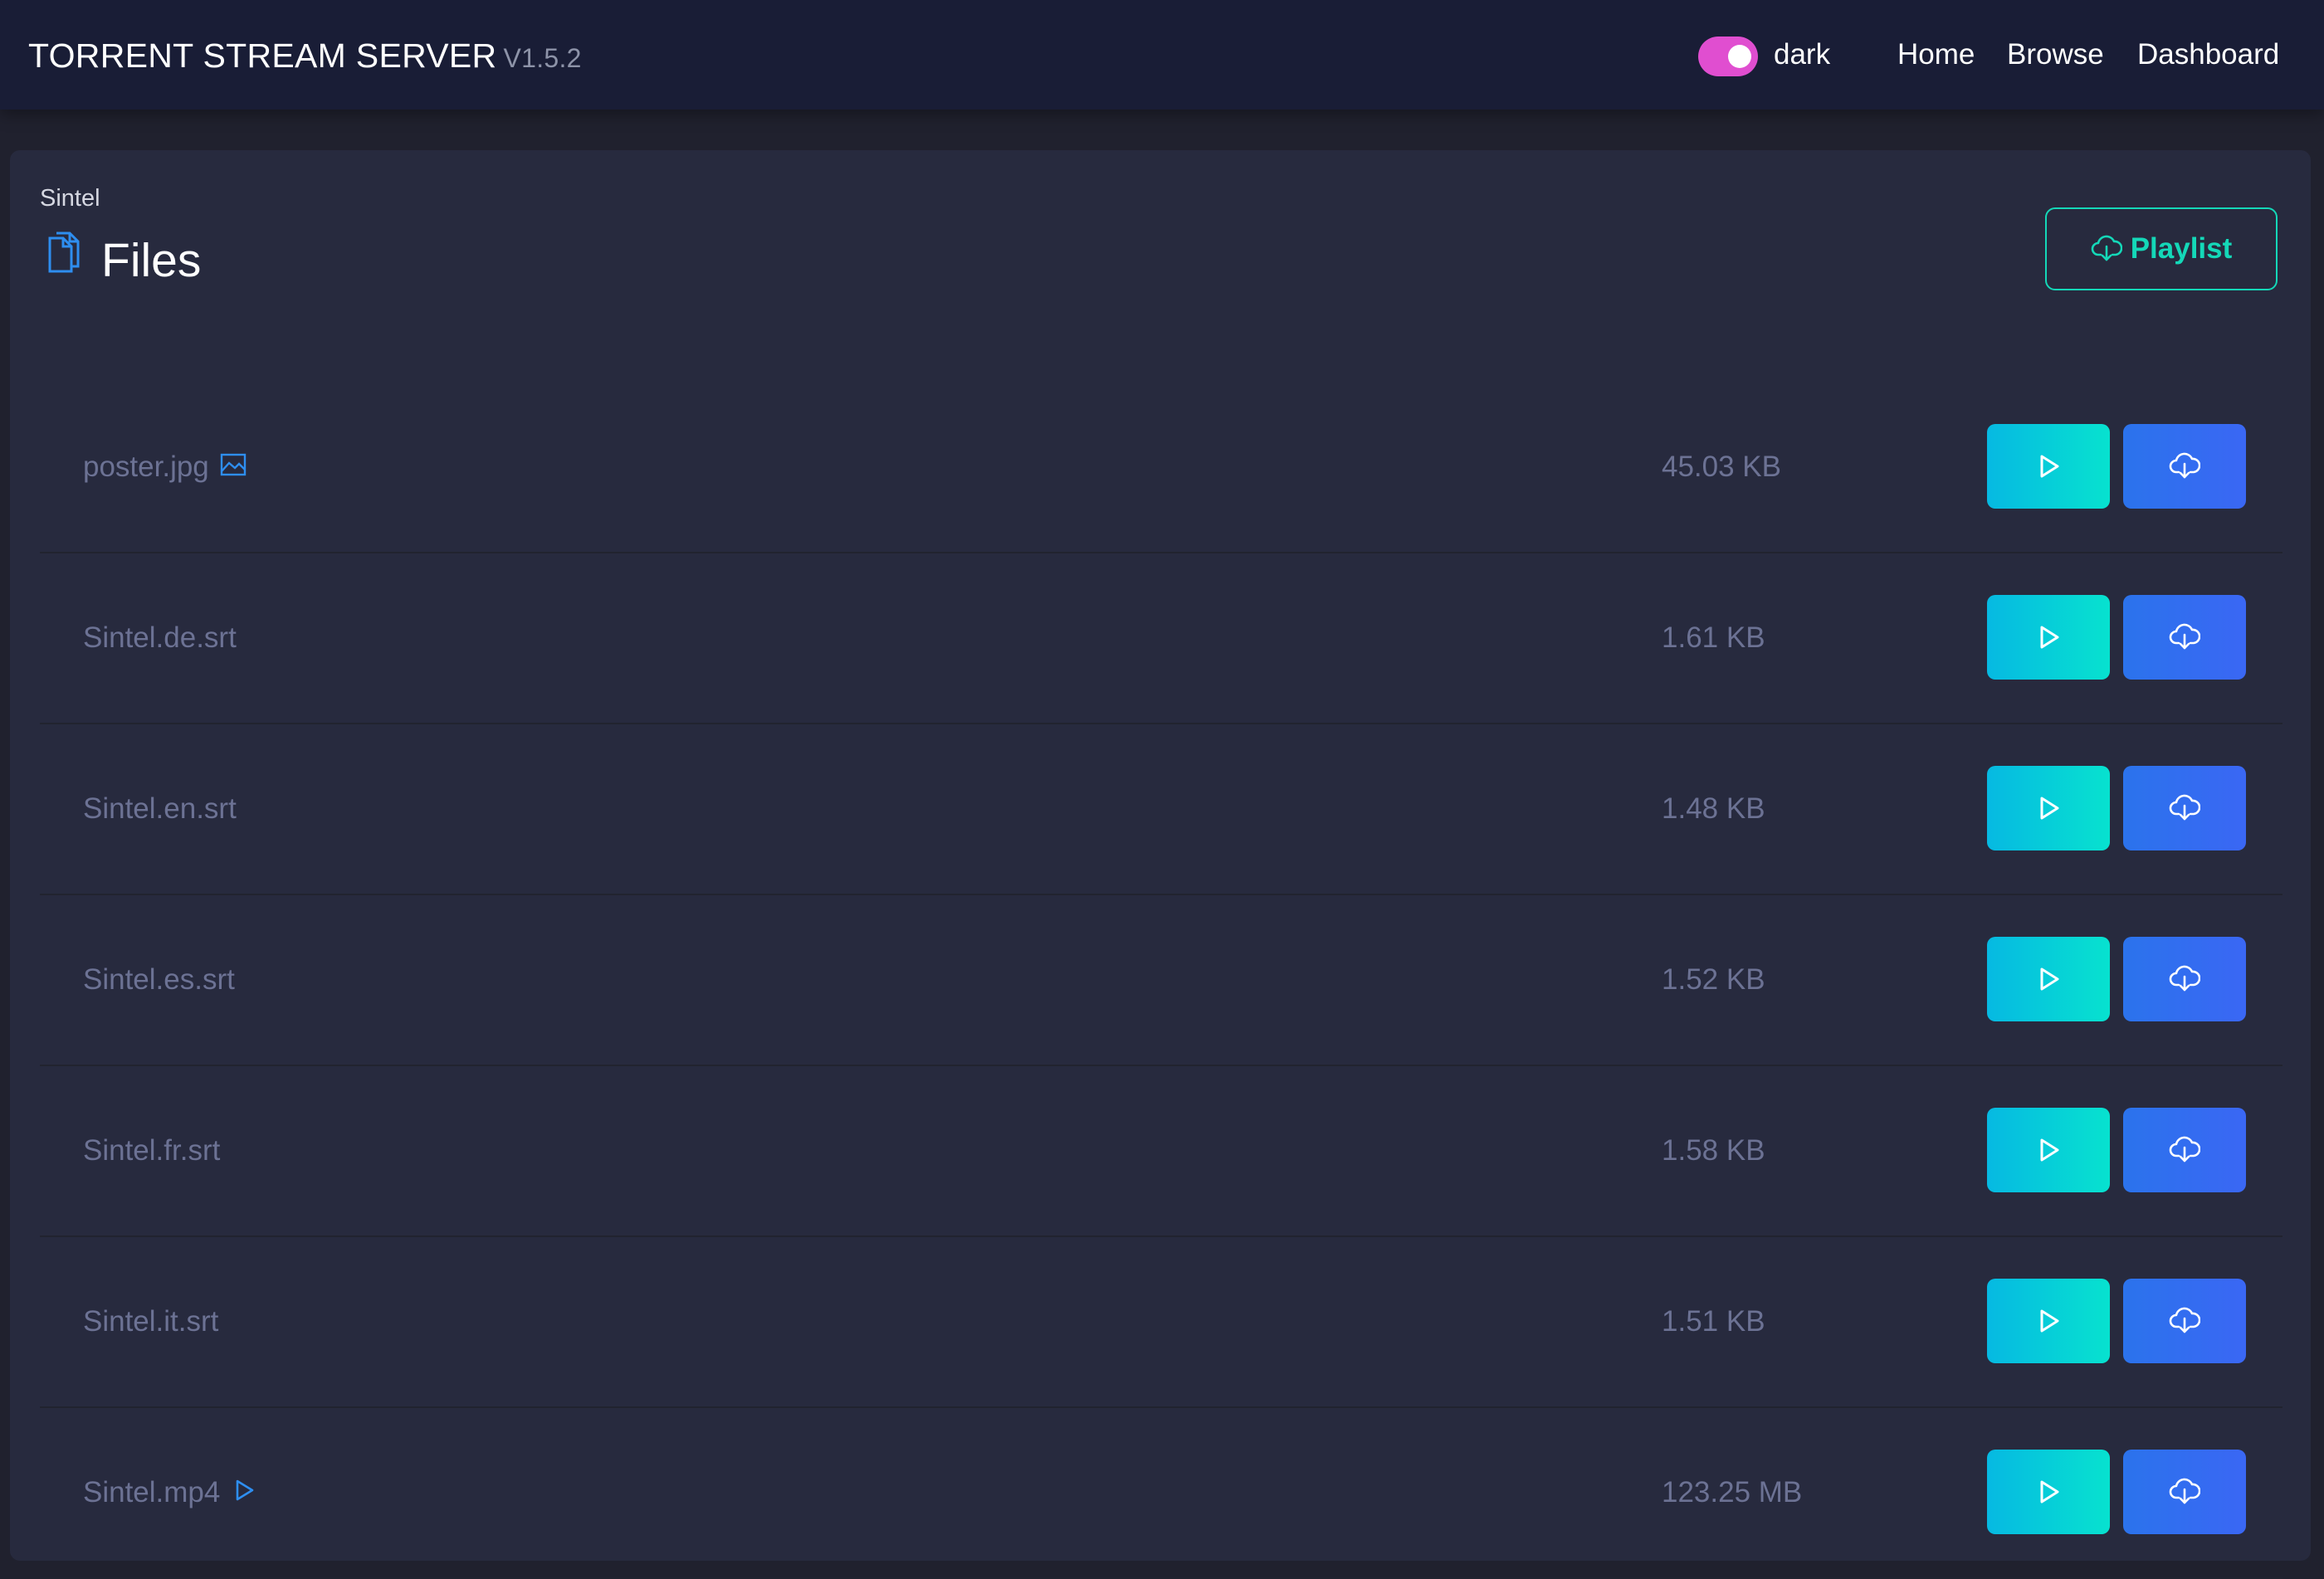 This screenshot has width=2324, height=1579. I want to click on file-name-text: Sintel.de.srt, so click(160, 638).